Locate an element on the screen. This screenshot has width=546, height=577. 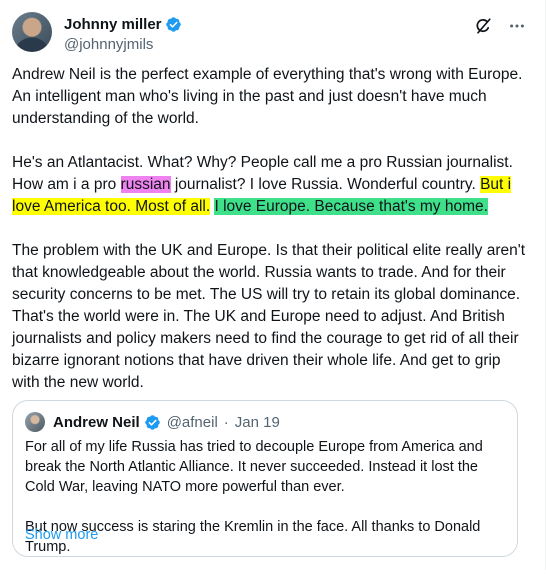
avatar is located at coordinates (32, 32).